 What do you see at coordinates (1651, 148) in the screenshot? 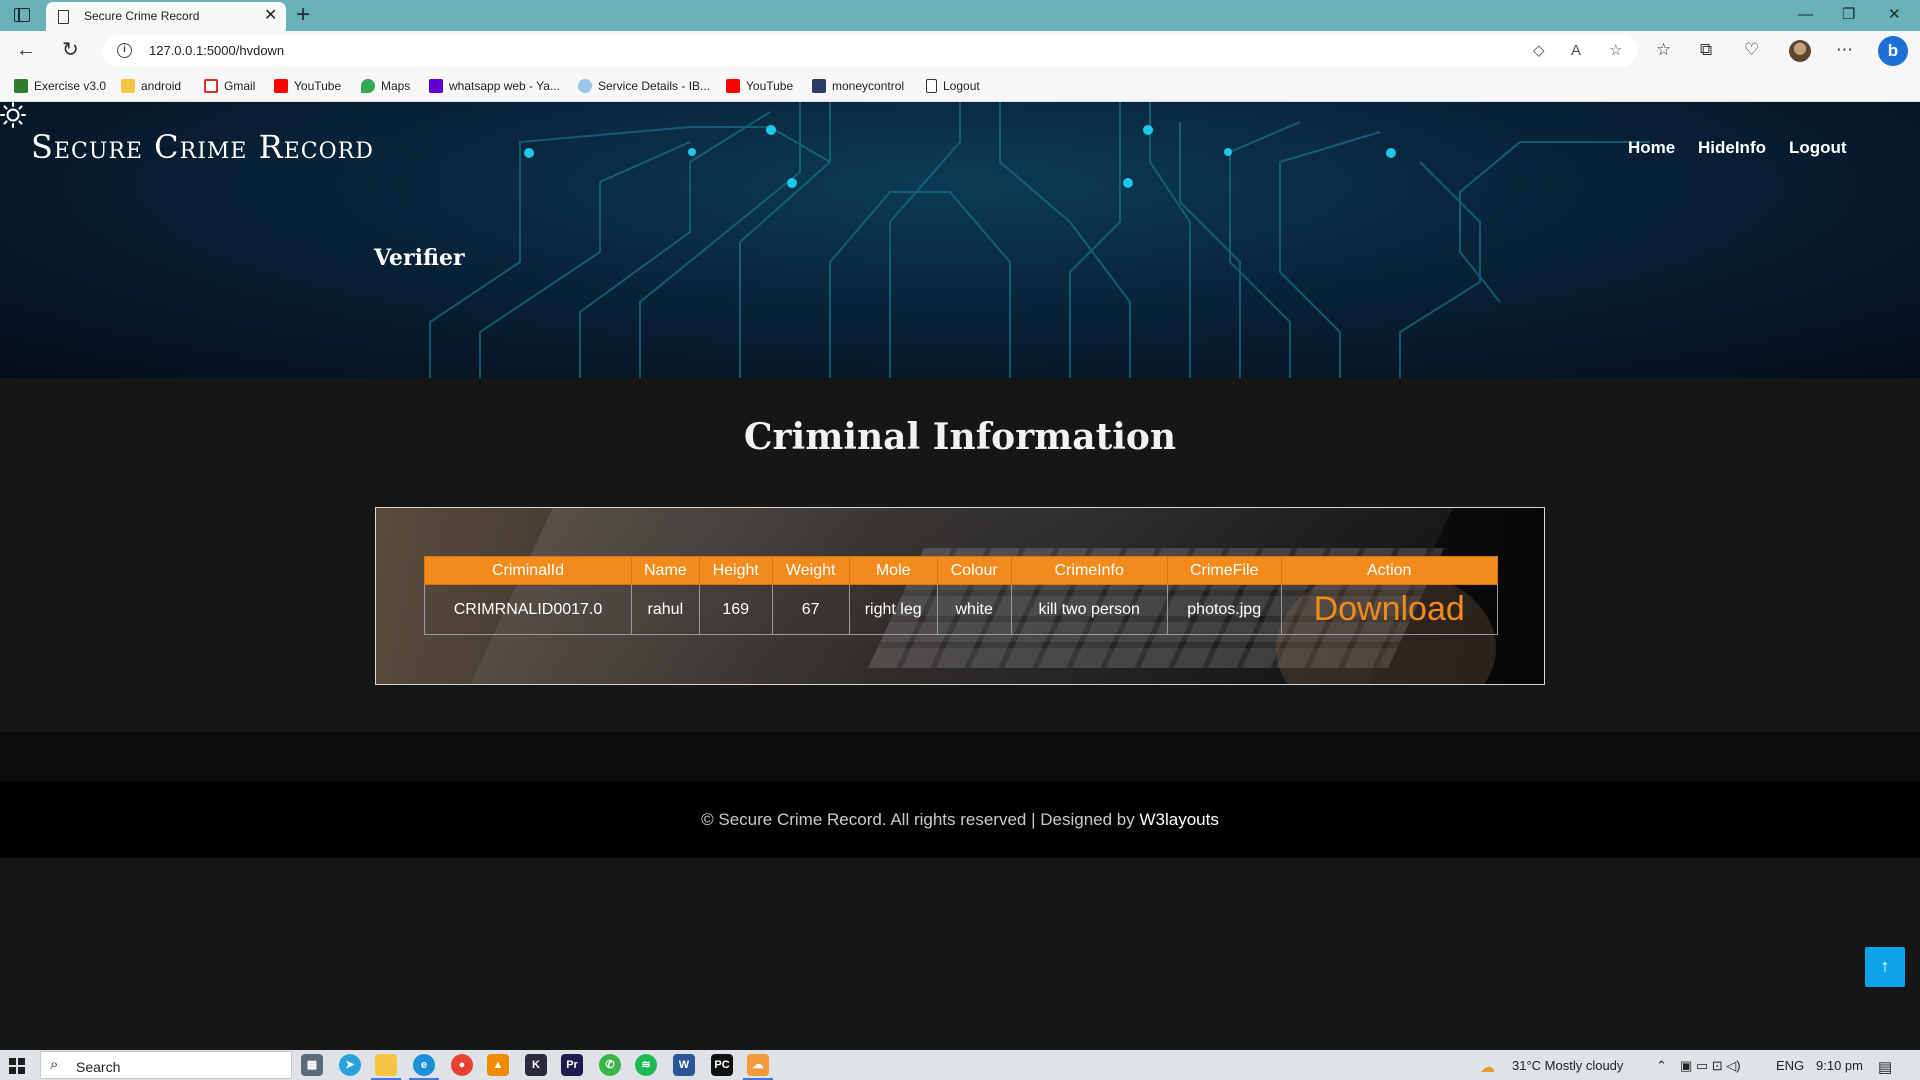
I see `nav-home: Home` at bounding box center [1651, 148].